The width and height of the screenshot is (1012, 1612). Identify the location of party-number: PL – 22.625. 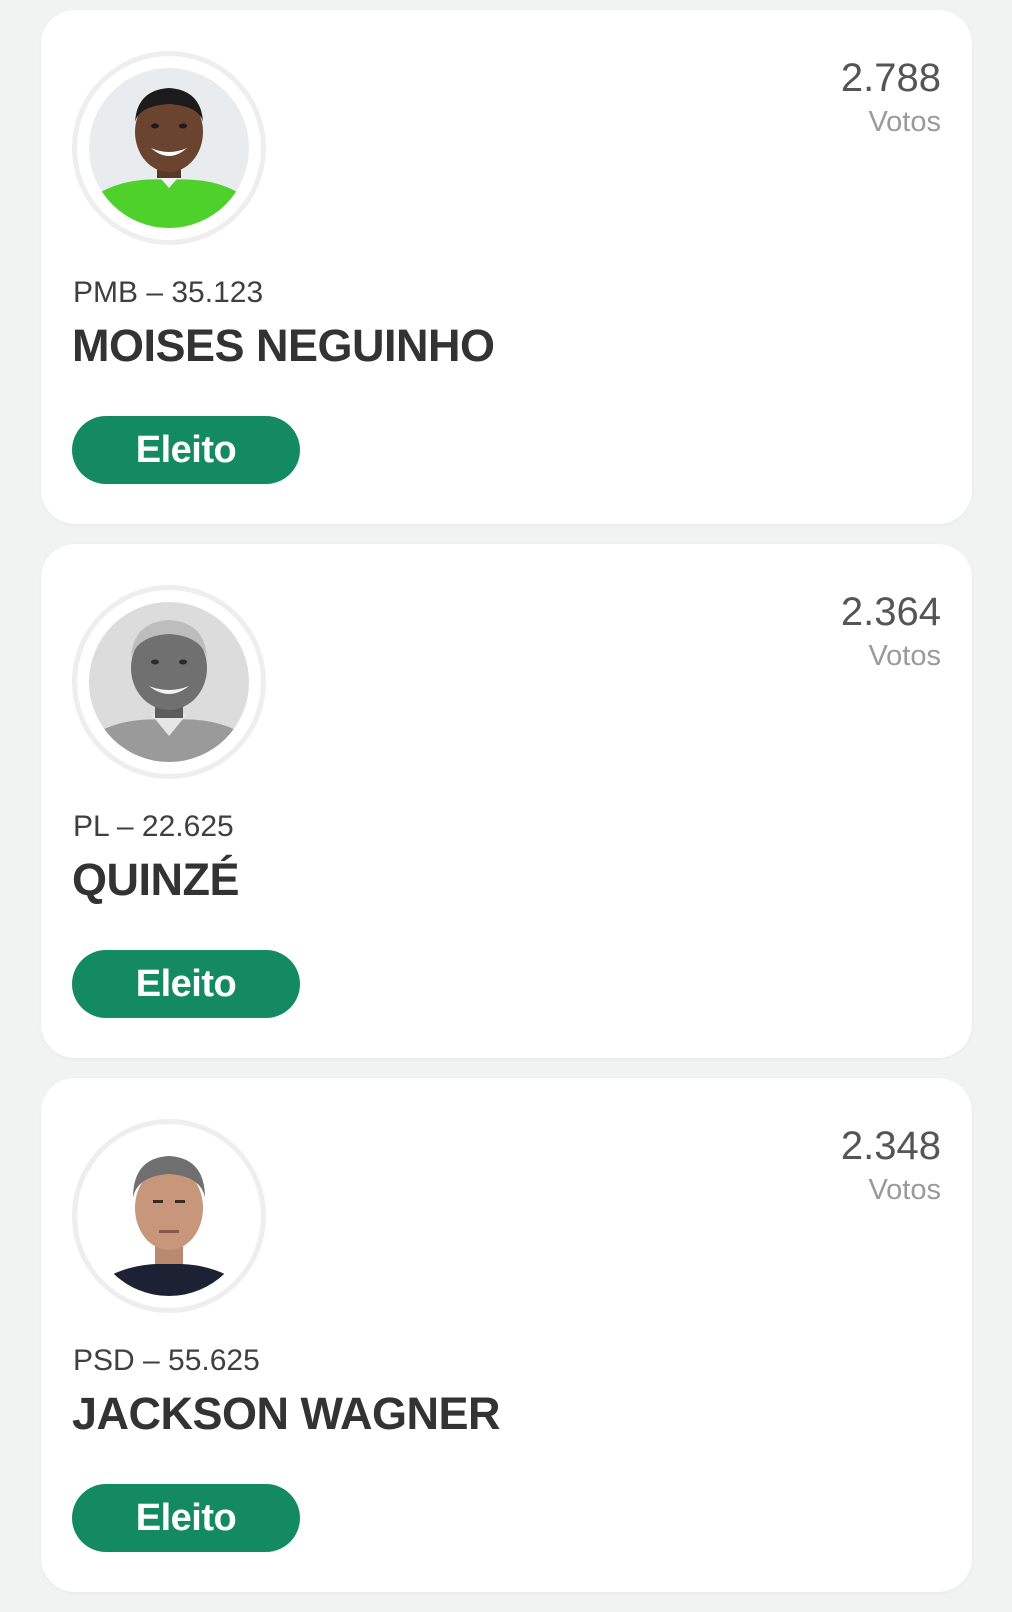
(153, 826).